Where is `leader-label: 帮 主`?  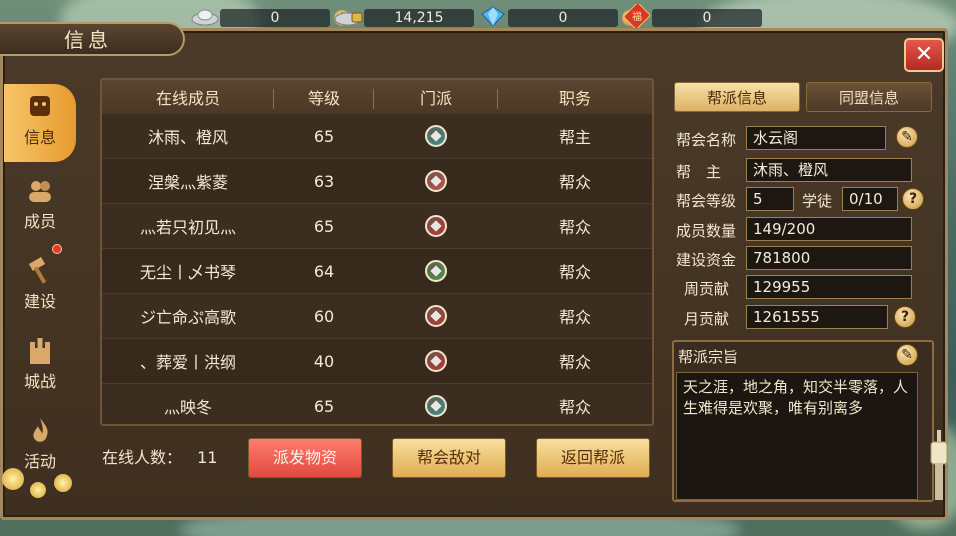
leader-label: 帮 主 is located at coordinates (699, 172).